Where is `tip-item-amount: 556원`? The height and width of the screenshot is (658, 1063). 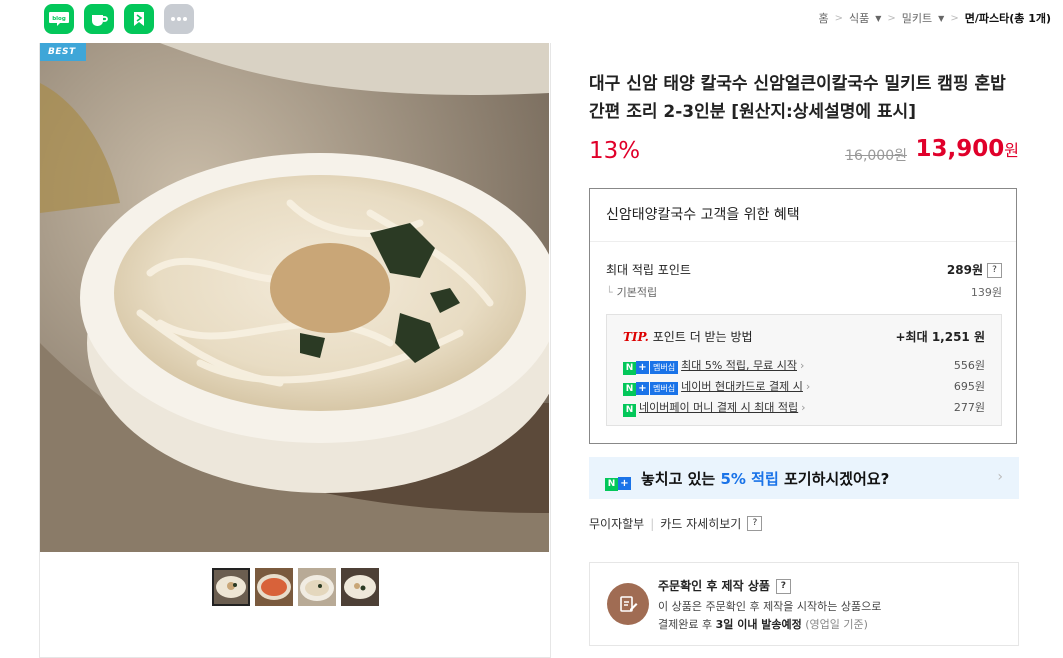
tip-item-amount: 556원 is located at coordinates (969, 365).